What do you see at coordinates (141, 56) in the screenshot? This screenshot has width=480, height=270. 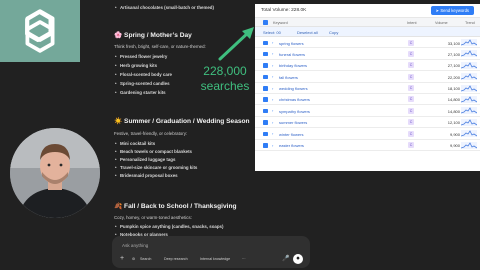 I see `list-item: Pressed flower jewelry` at bounding box center [141, 56].